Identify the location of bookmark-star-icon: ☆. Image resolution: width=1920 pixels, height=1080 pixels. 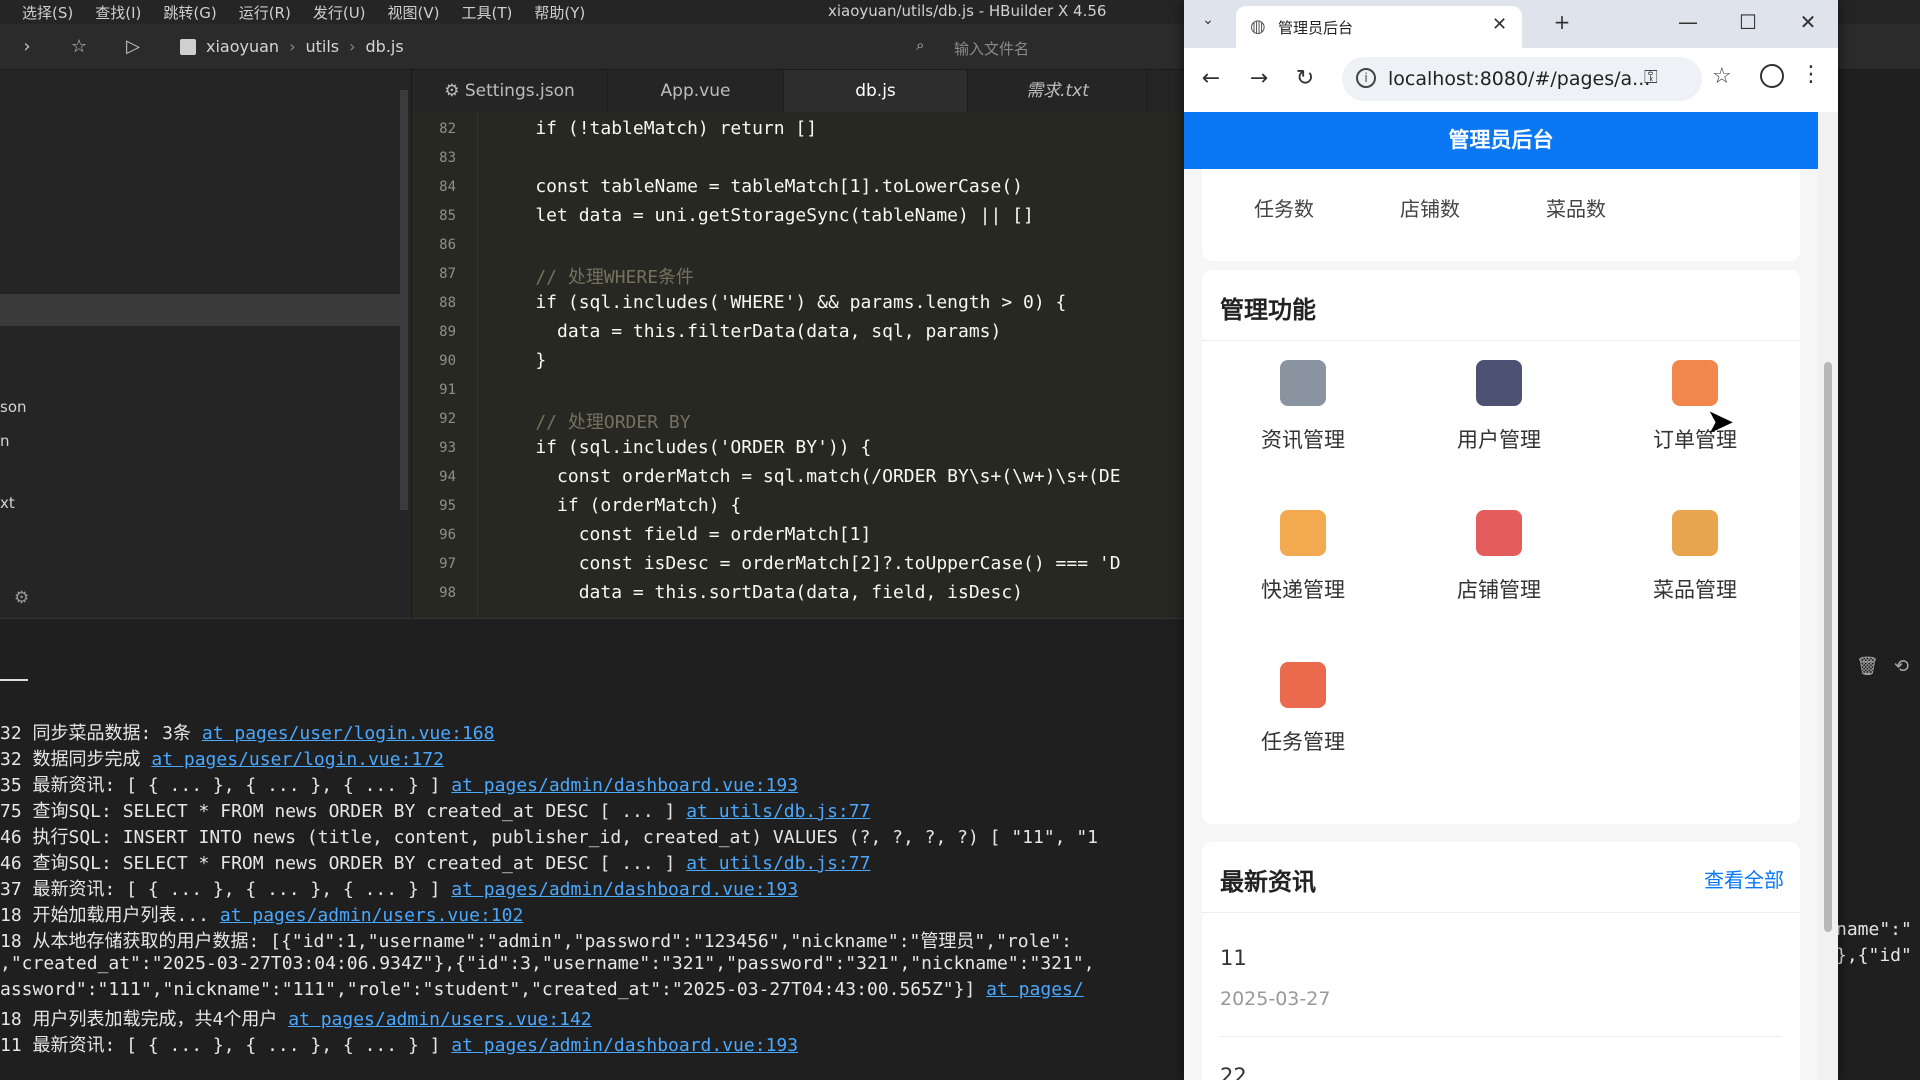
(1722, 76).